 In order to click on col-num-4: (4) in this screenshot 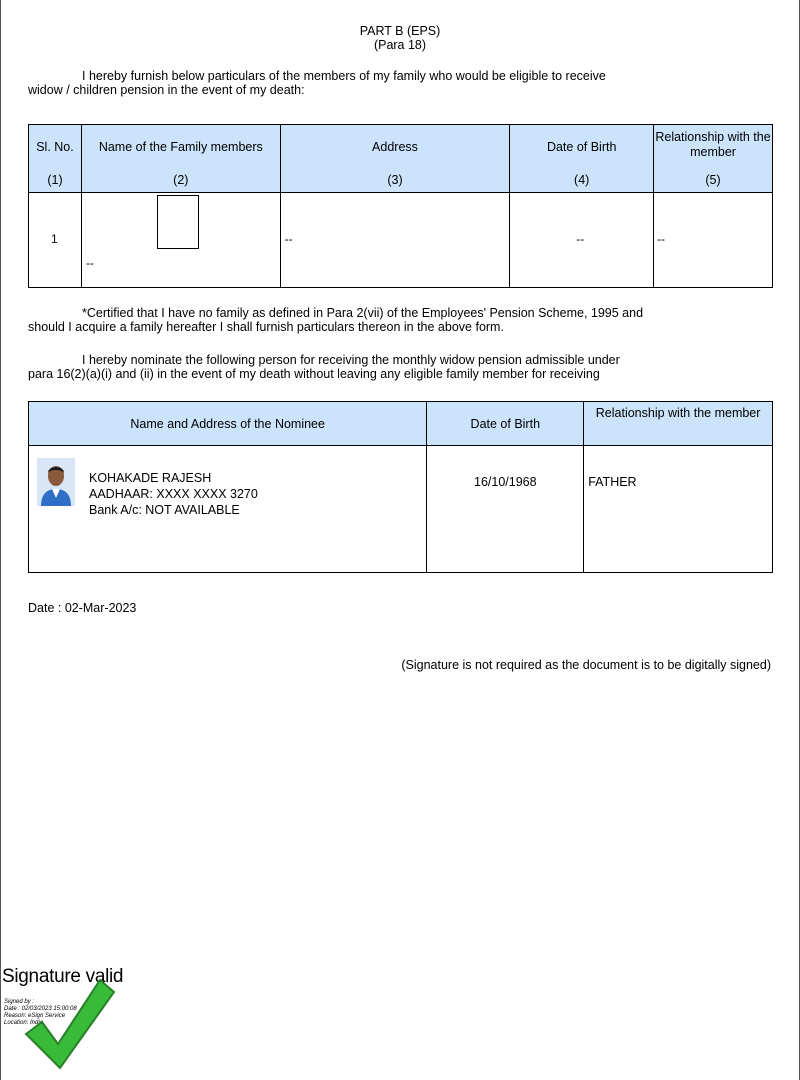, I will do `click(582, 180)`.